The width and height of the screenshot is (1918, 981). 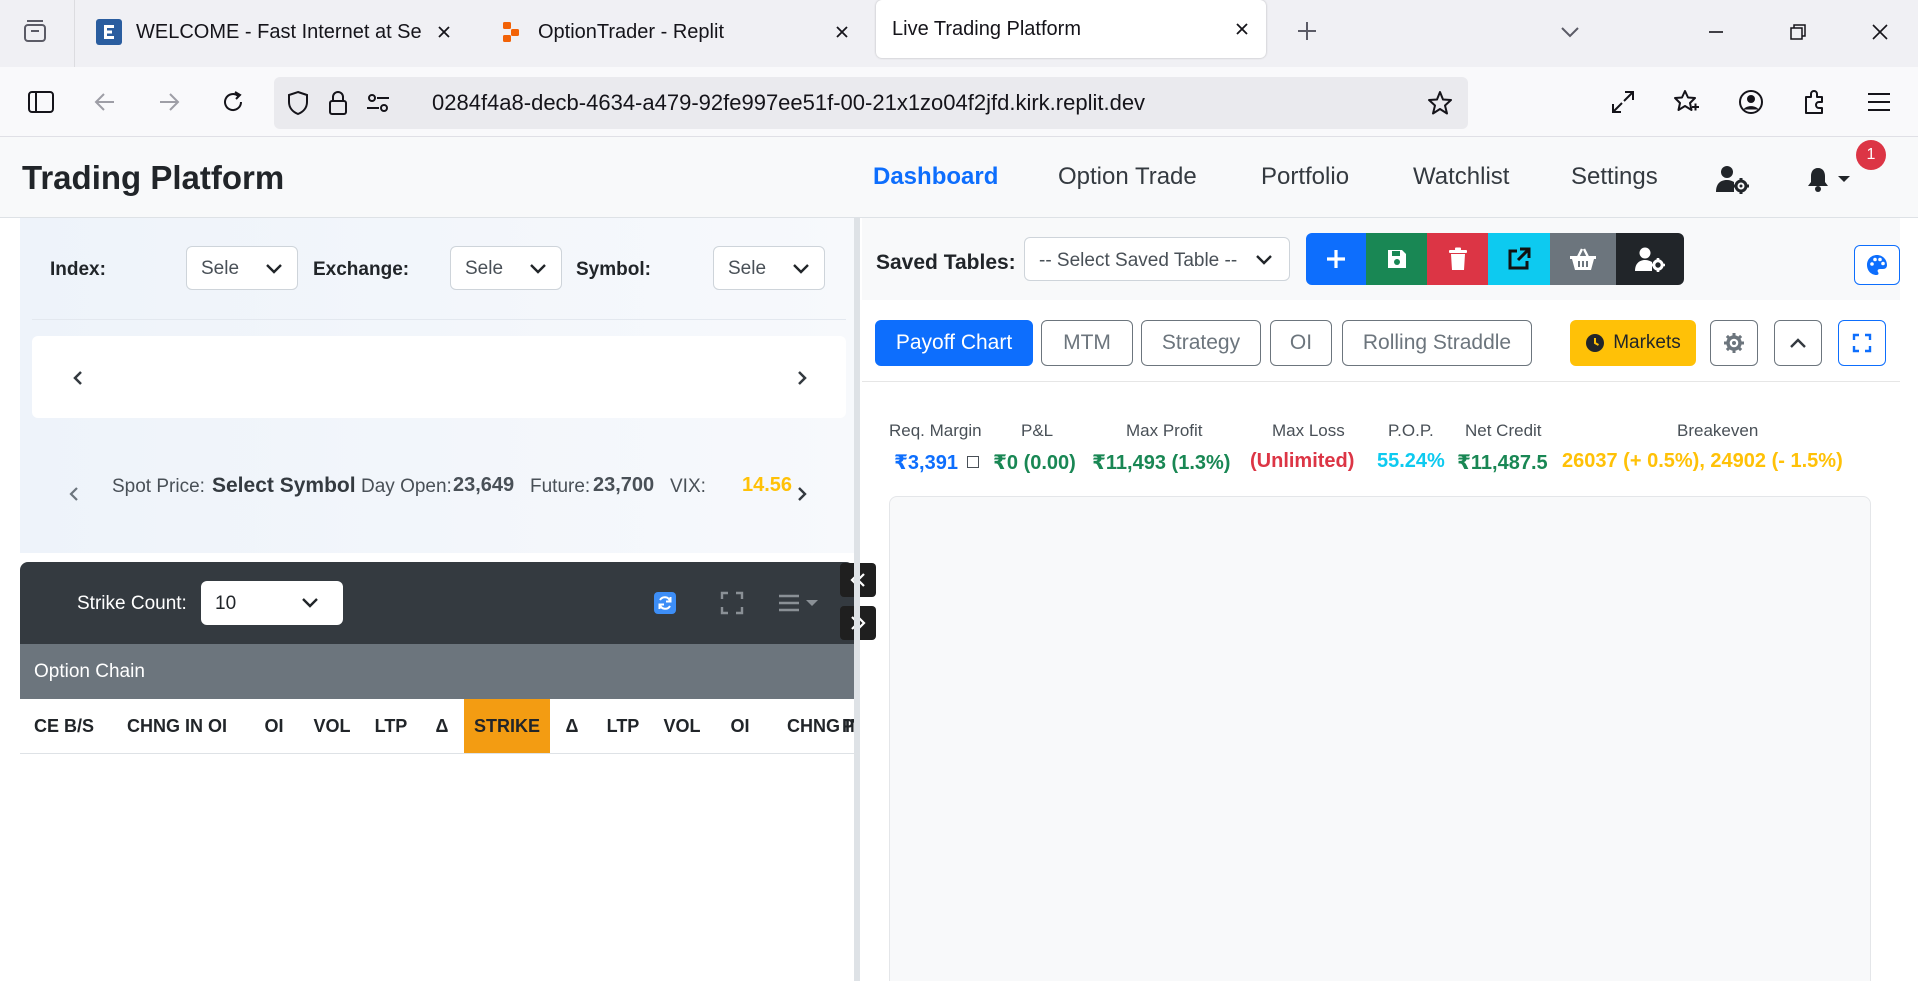 I want to click on trash-icon, so click(x=1457, y=258).